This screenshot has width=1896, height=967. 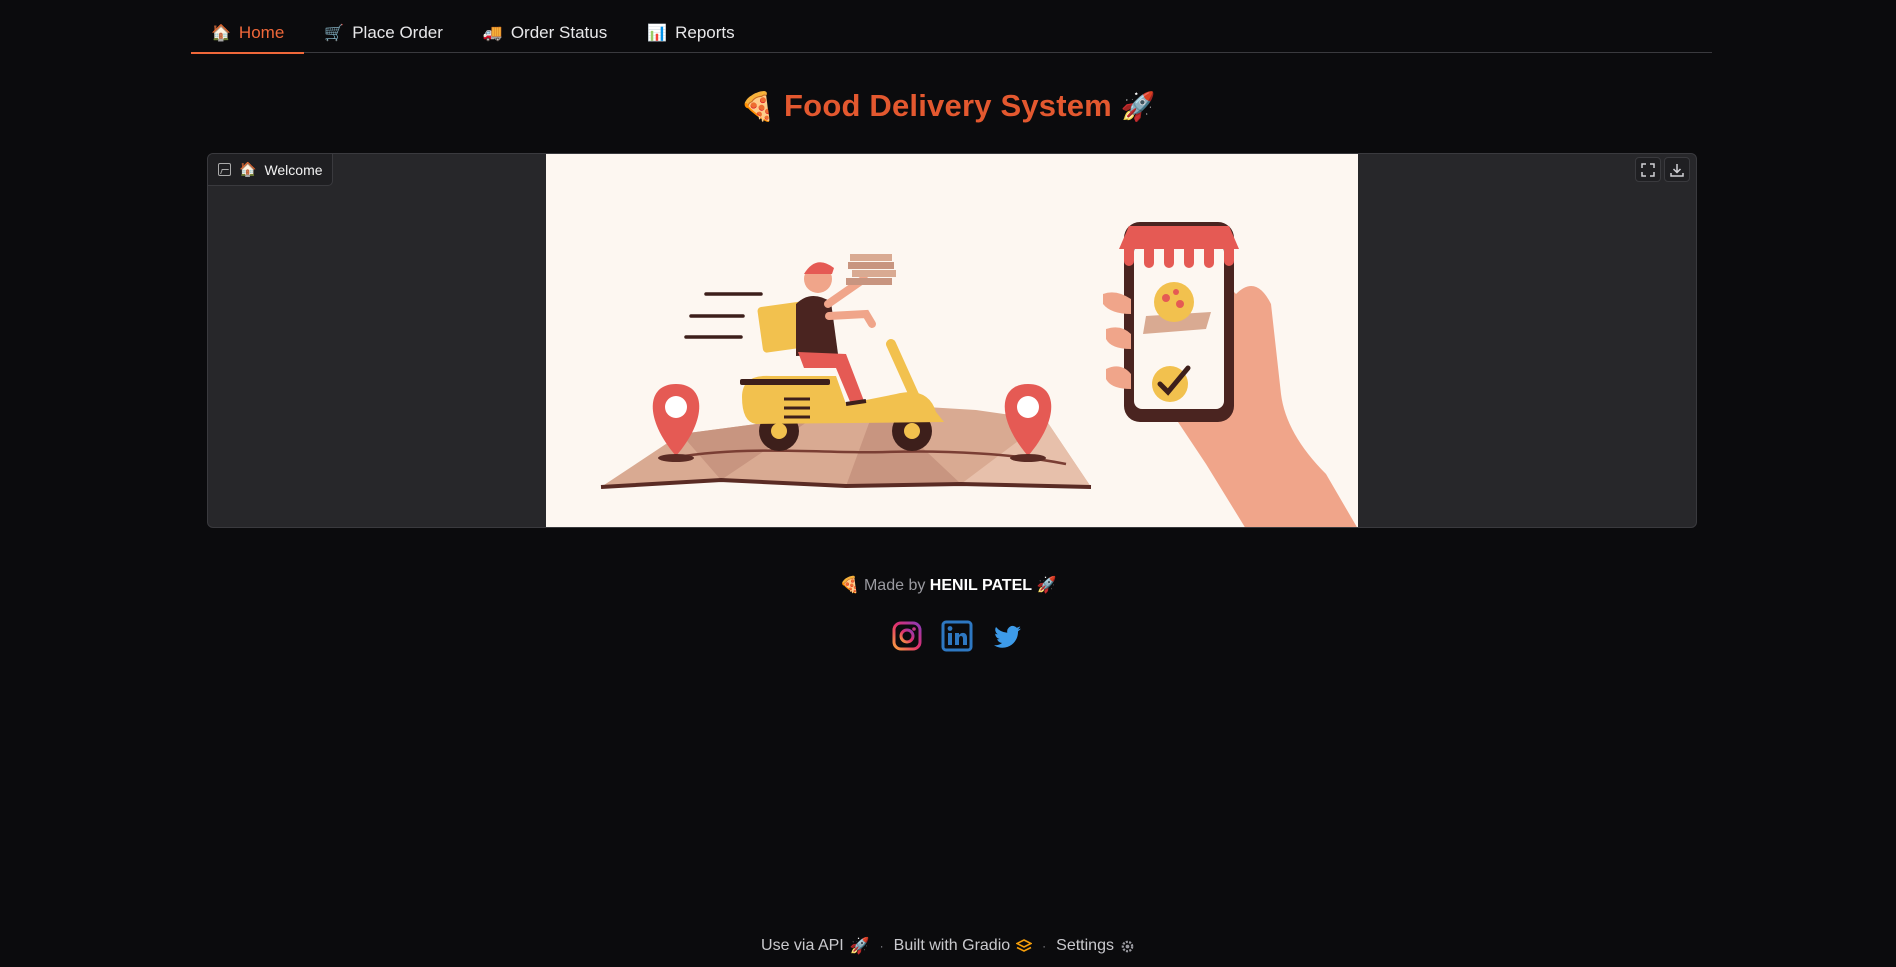 I want to click on social-links, so click(x=957, y=636).